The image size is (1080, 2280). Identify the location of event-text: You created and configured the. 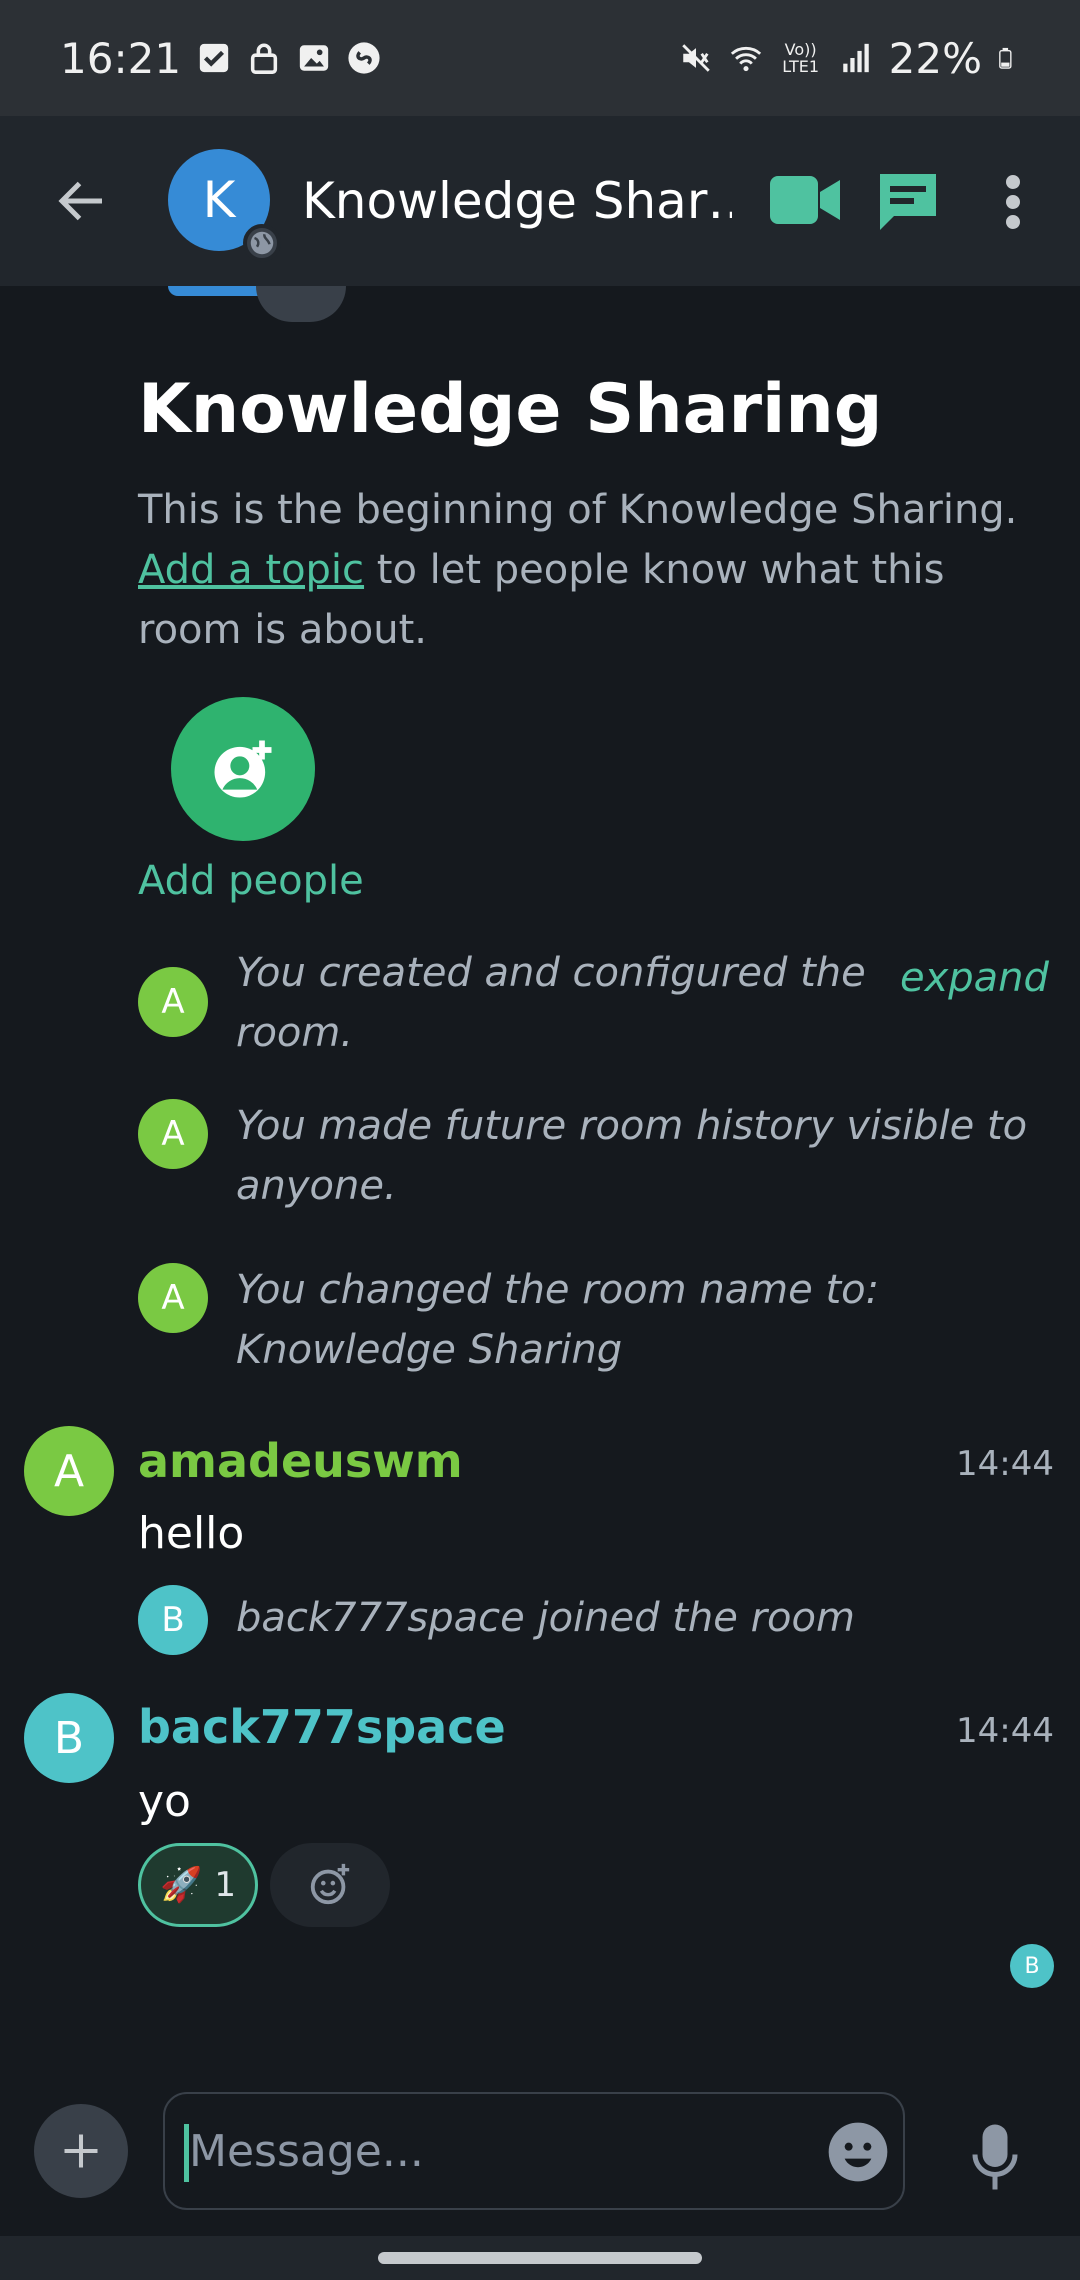
(551, 973).